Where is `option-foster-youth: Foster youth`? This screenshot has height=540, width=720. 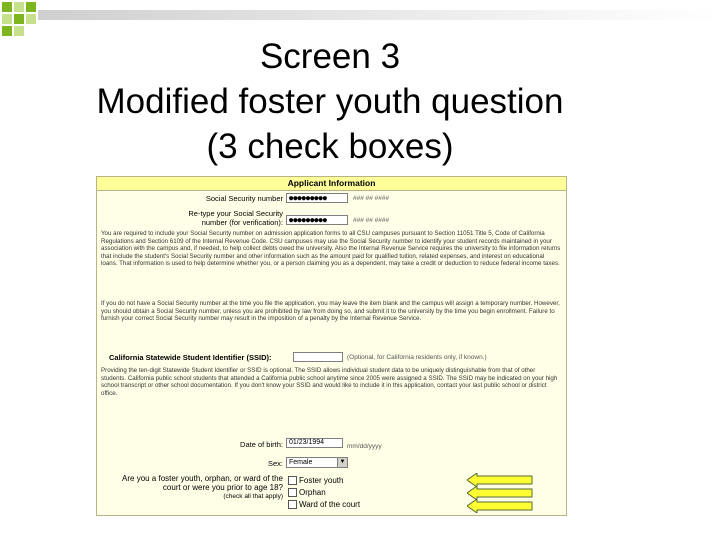
option-foster-youth: Foster youth is located at coordinates (315, 481).